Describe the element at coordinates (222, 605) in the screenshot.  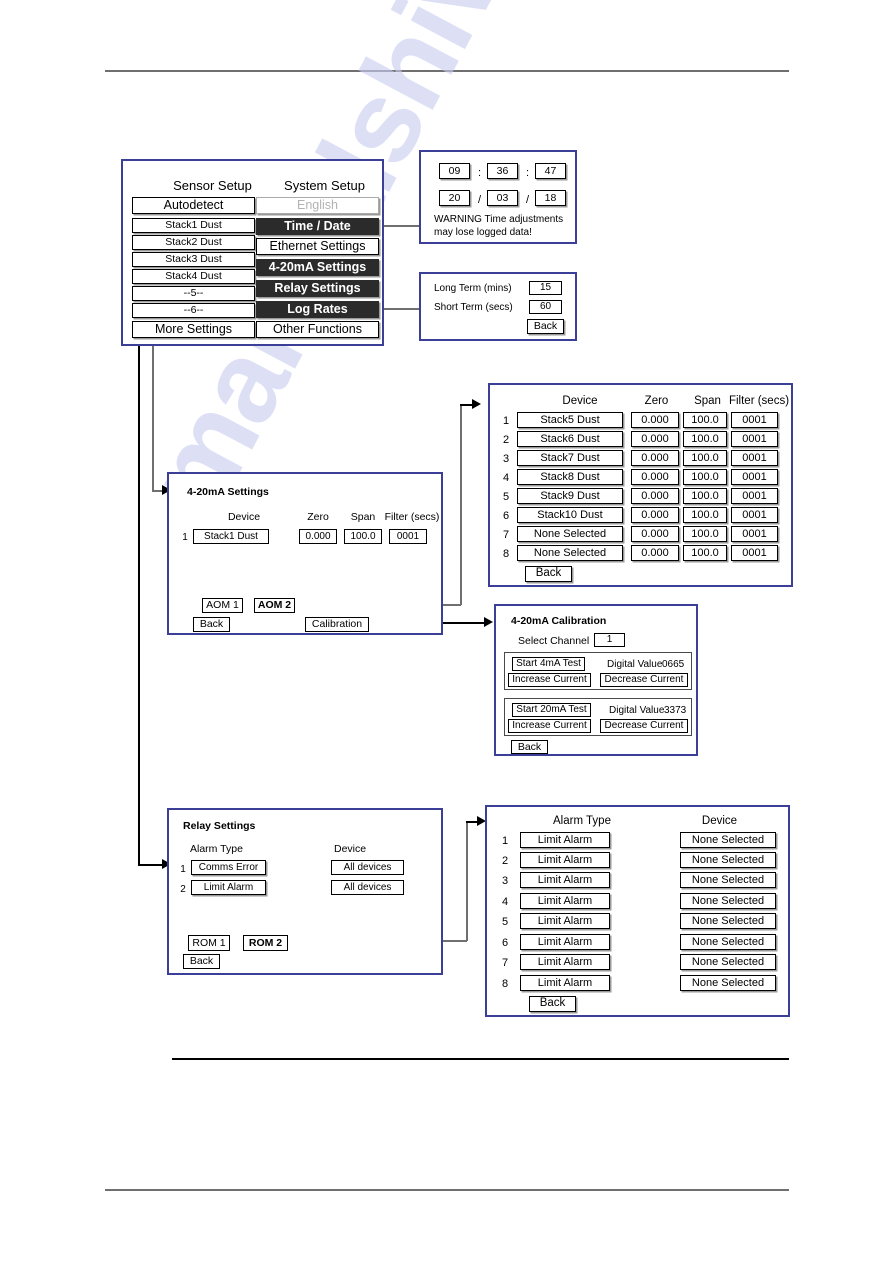
I see `aom1-tab-button: AOM 1` at that location.